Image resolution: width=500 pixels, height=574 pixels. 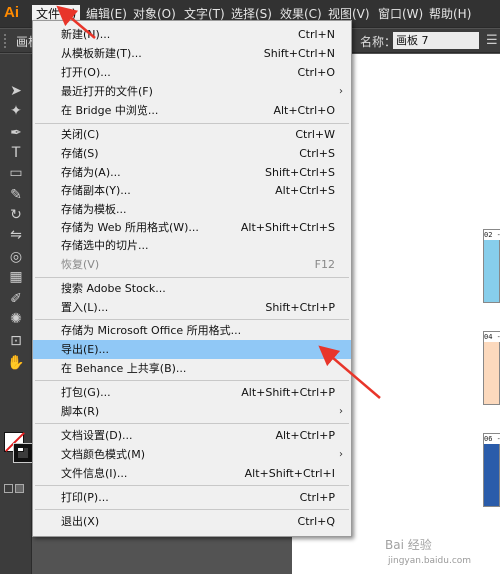 What do you see at coordinates (491, 266) in the screenshot?
I see `artboard-thumbnail: 02 -` at bounding box center [491, 266].